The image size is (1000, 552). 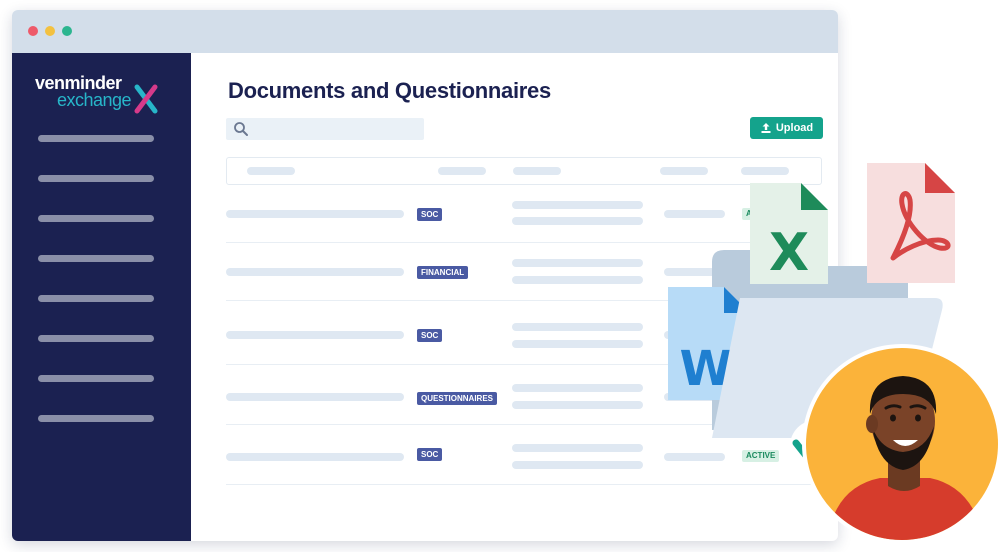 What do you see at coordinates (67, 31) in the screenshot?
I see `maximize-window-dot` at bounding box center [67, 31].